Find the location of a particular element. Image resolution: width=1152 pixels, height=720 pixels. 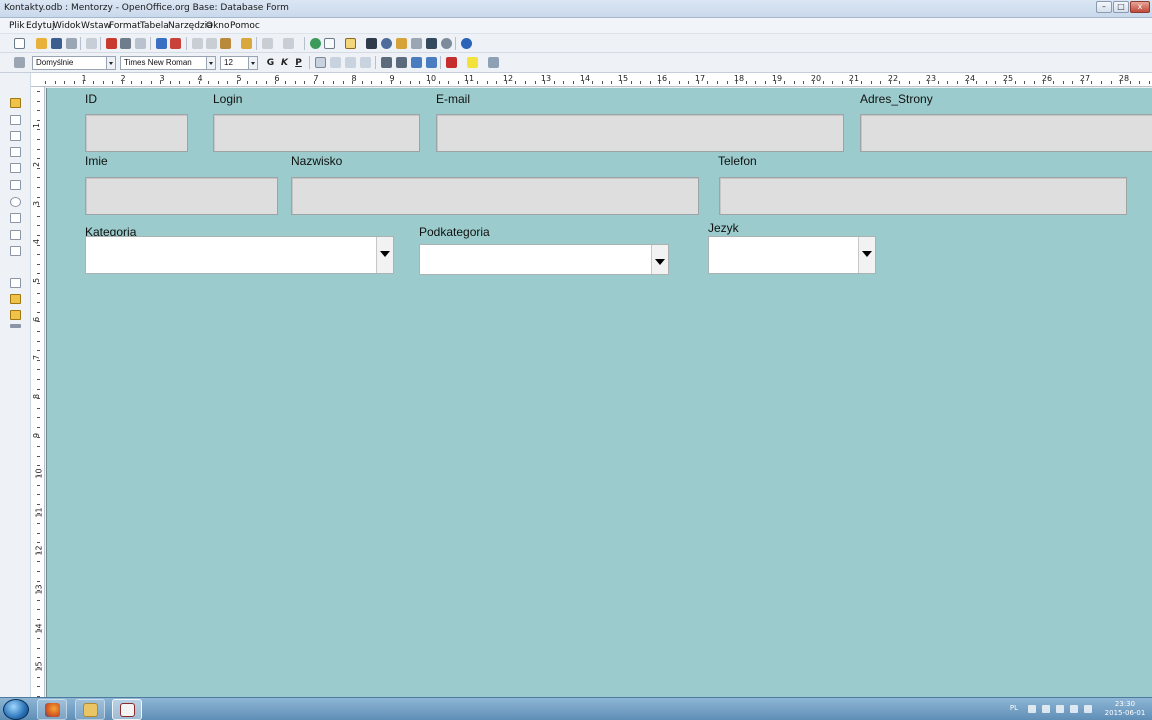

menu-format: Format is located at coordinates (125, 26).